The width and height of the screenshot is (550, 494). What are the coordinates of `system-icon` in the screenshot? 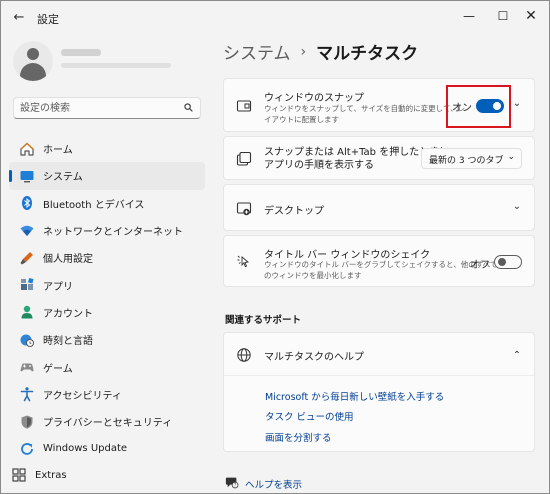 It's located at (27, 176).